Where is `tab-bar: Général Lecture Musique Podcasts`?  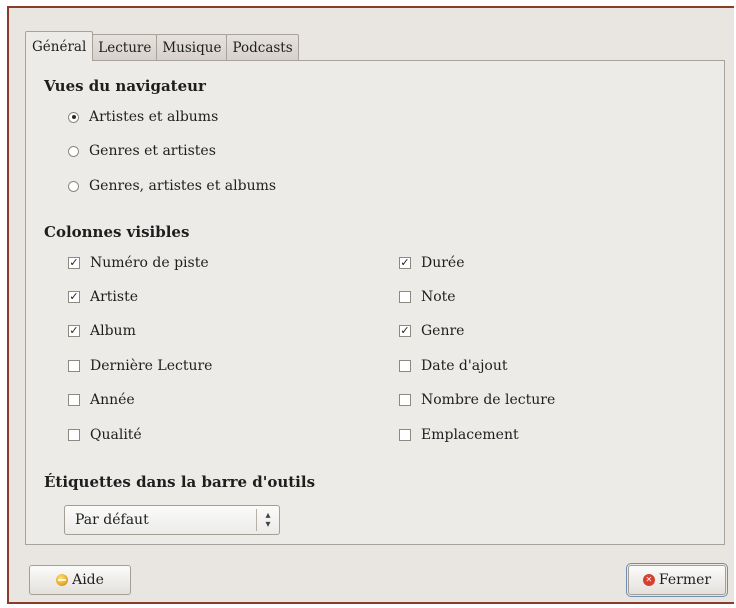 tab-bar: Général Lecture Musique Podcasts is located at coordinates (162, 45).